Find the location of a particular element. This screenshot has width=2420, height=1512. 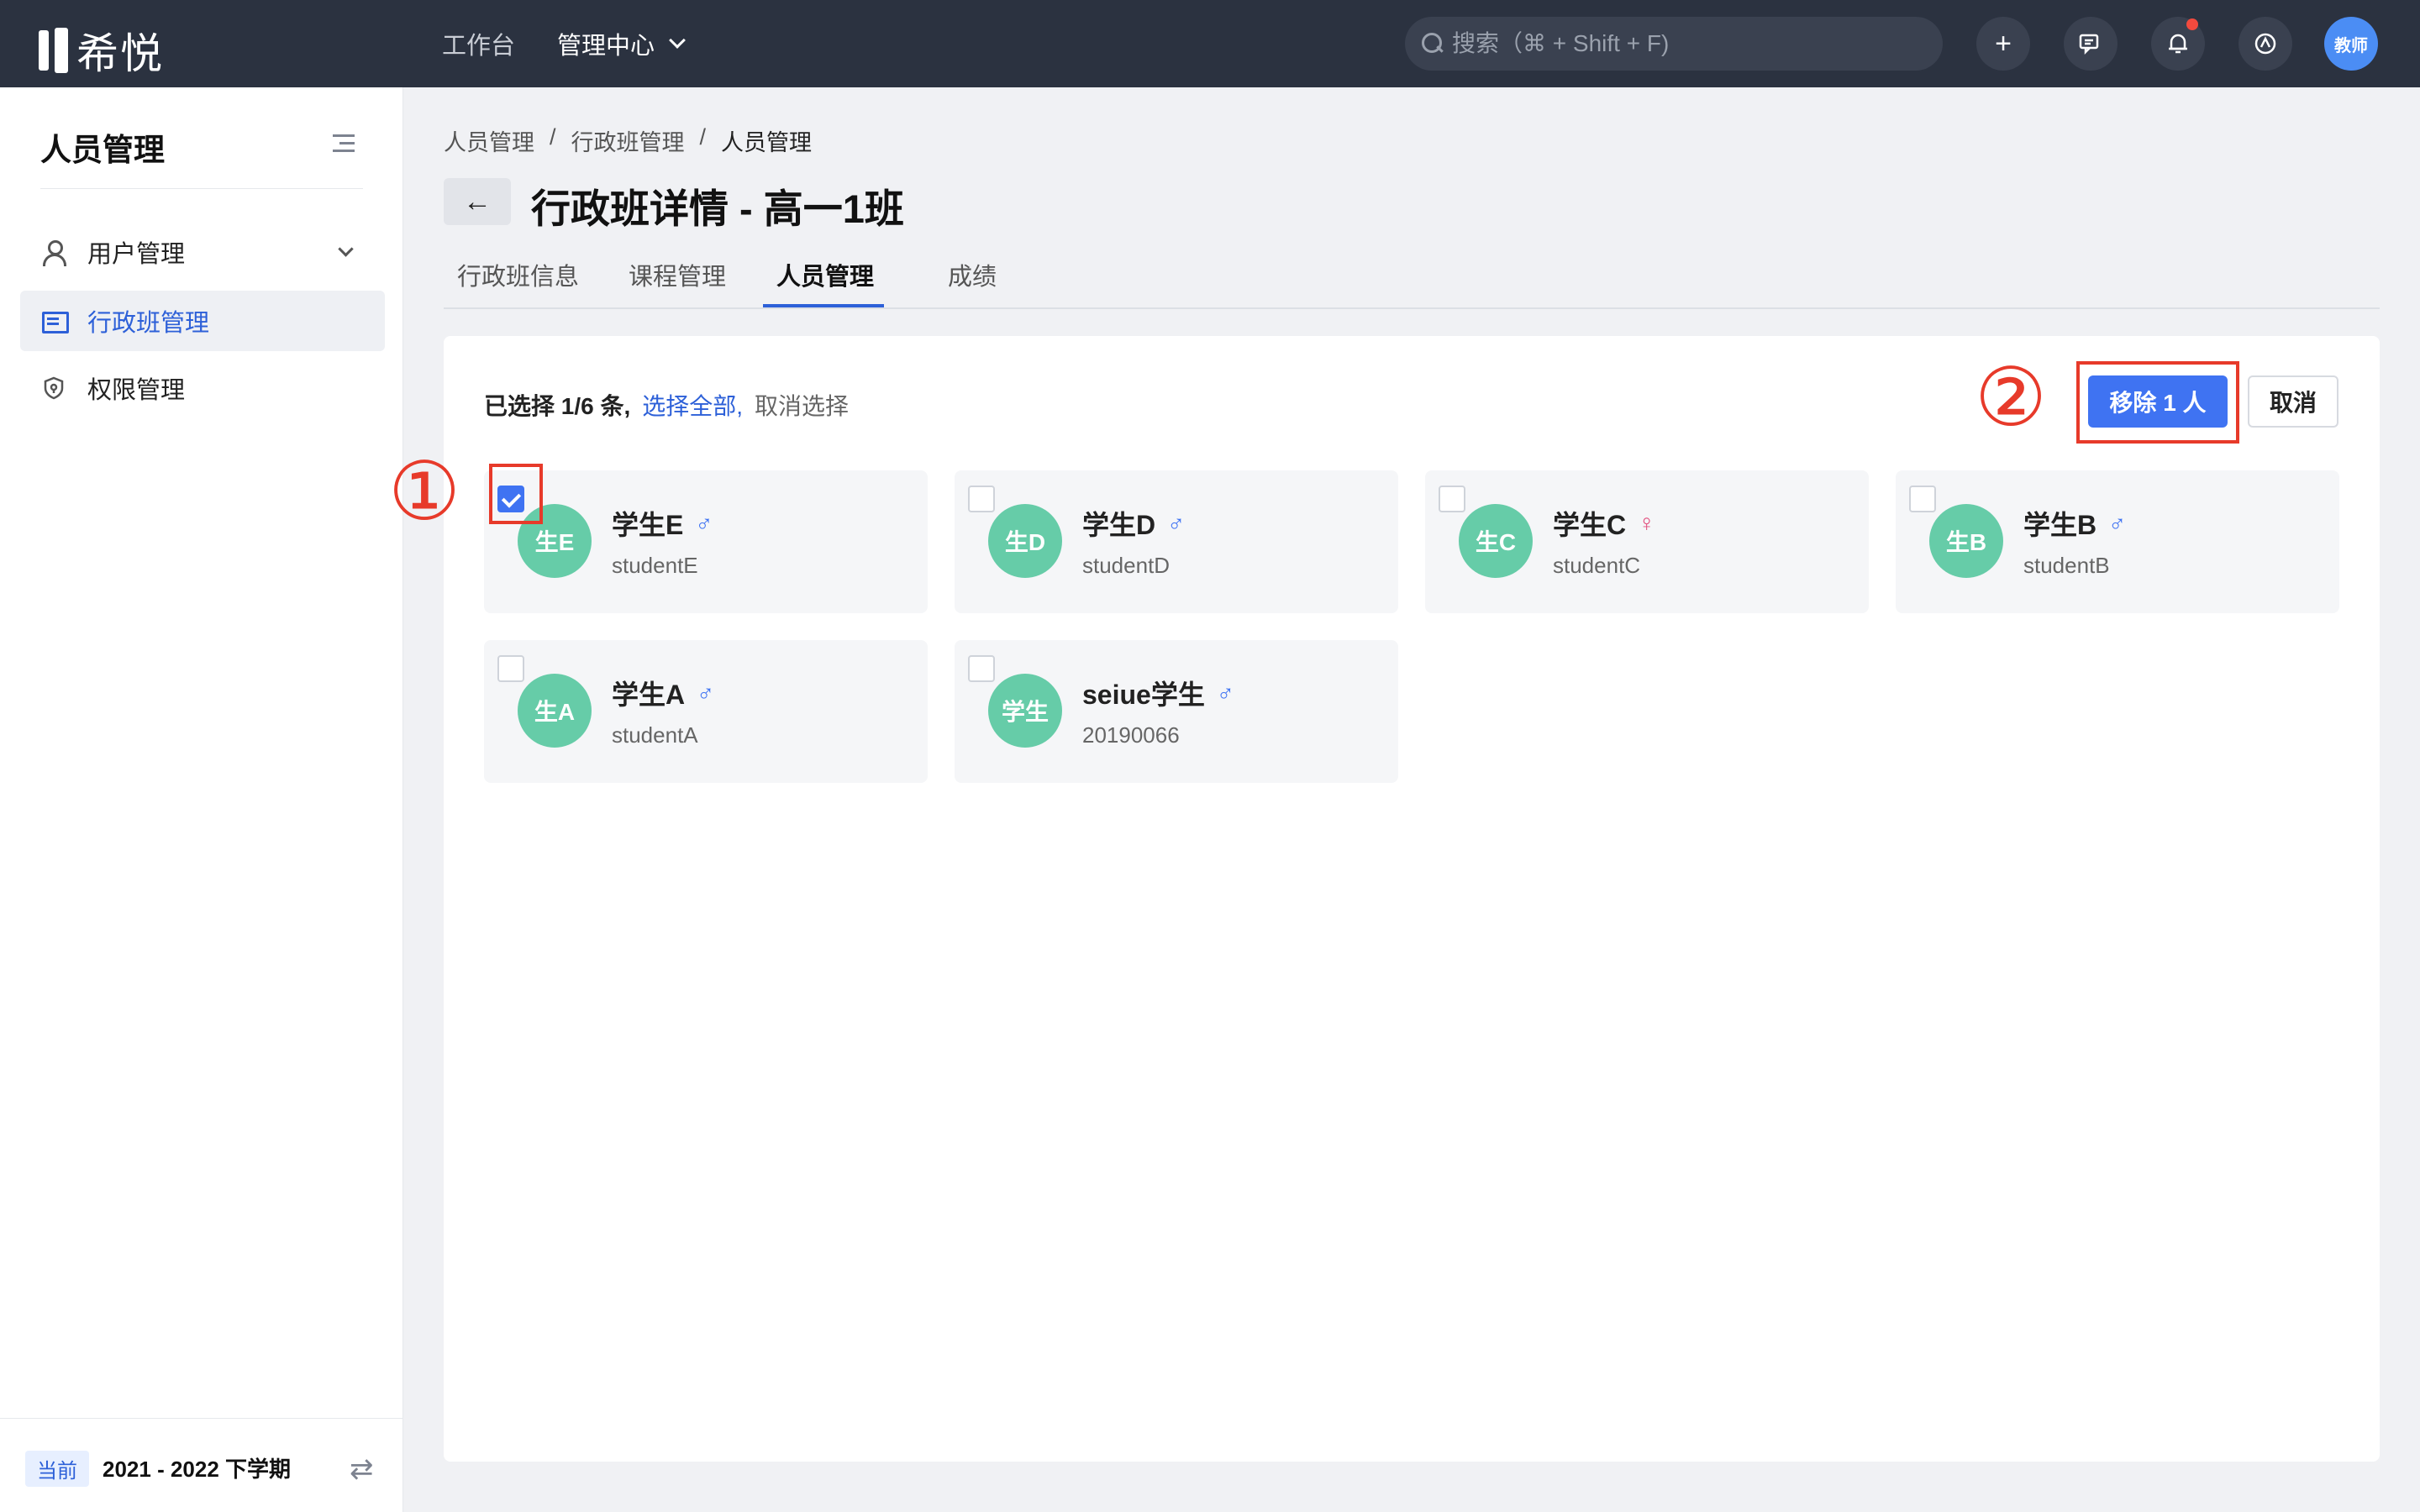

student-card: 生D 学生D ♂ studentD is located at coordinates (1176, 541).